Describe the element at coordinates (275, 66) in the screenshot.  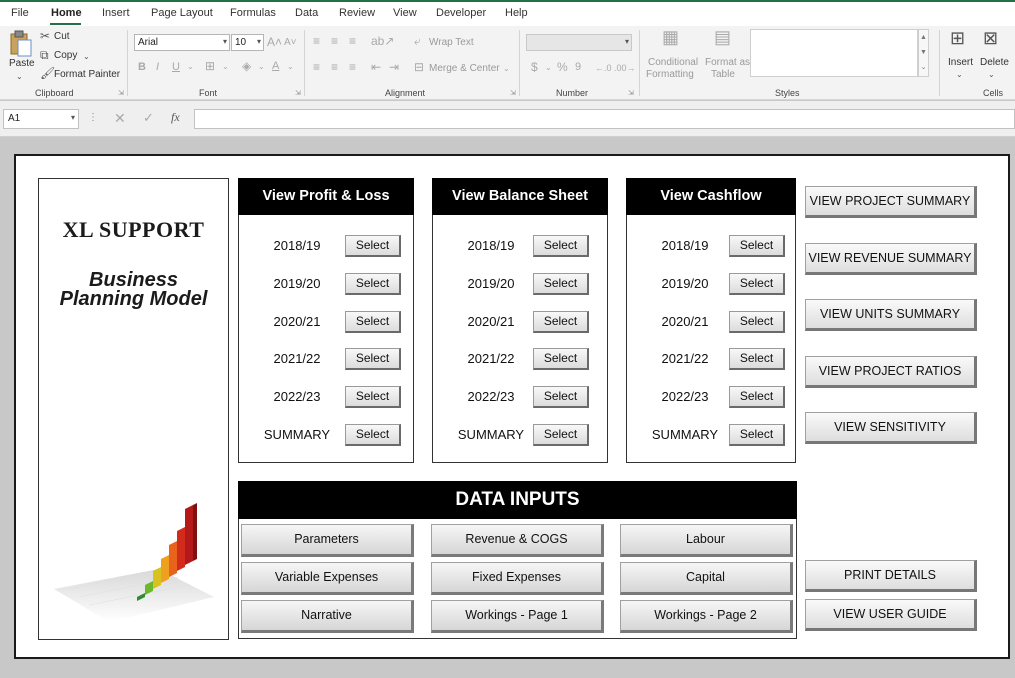
I see `font-color-icon: A` at that location.